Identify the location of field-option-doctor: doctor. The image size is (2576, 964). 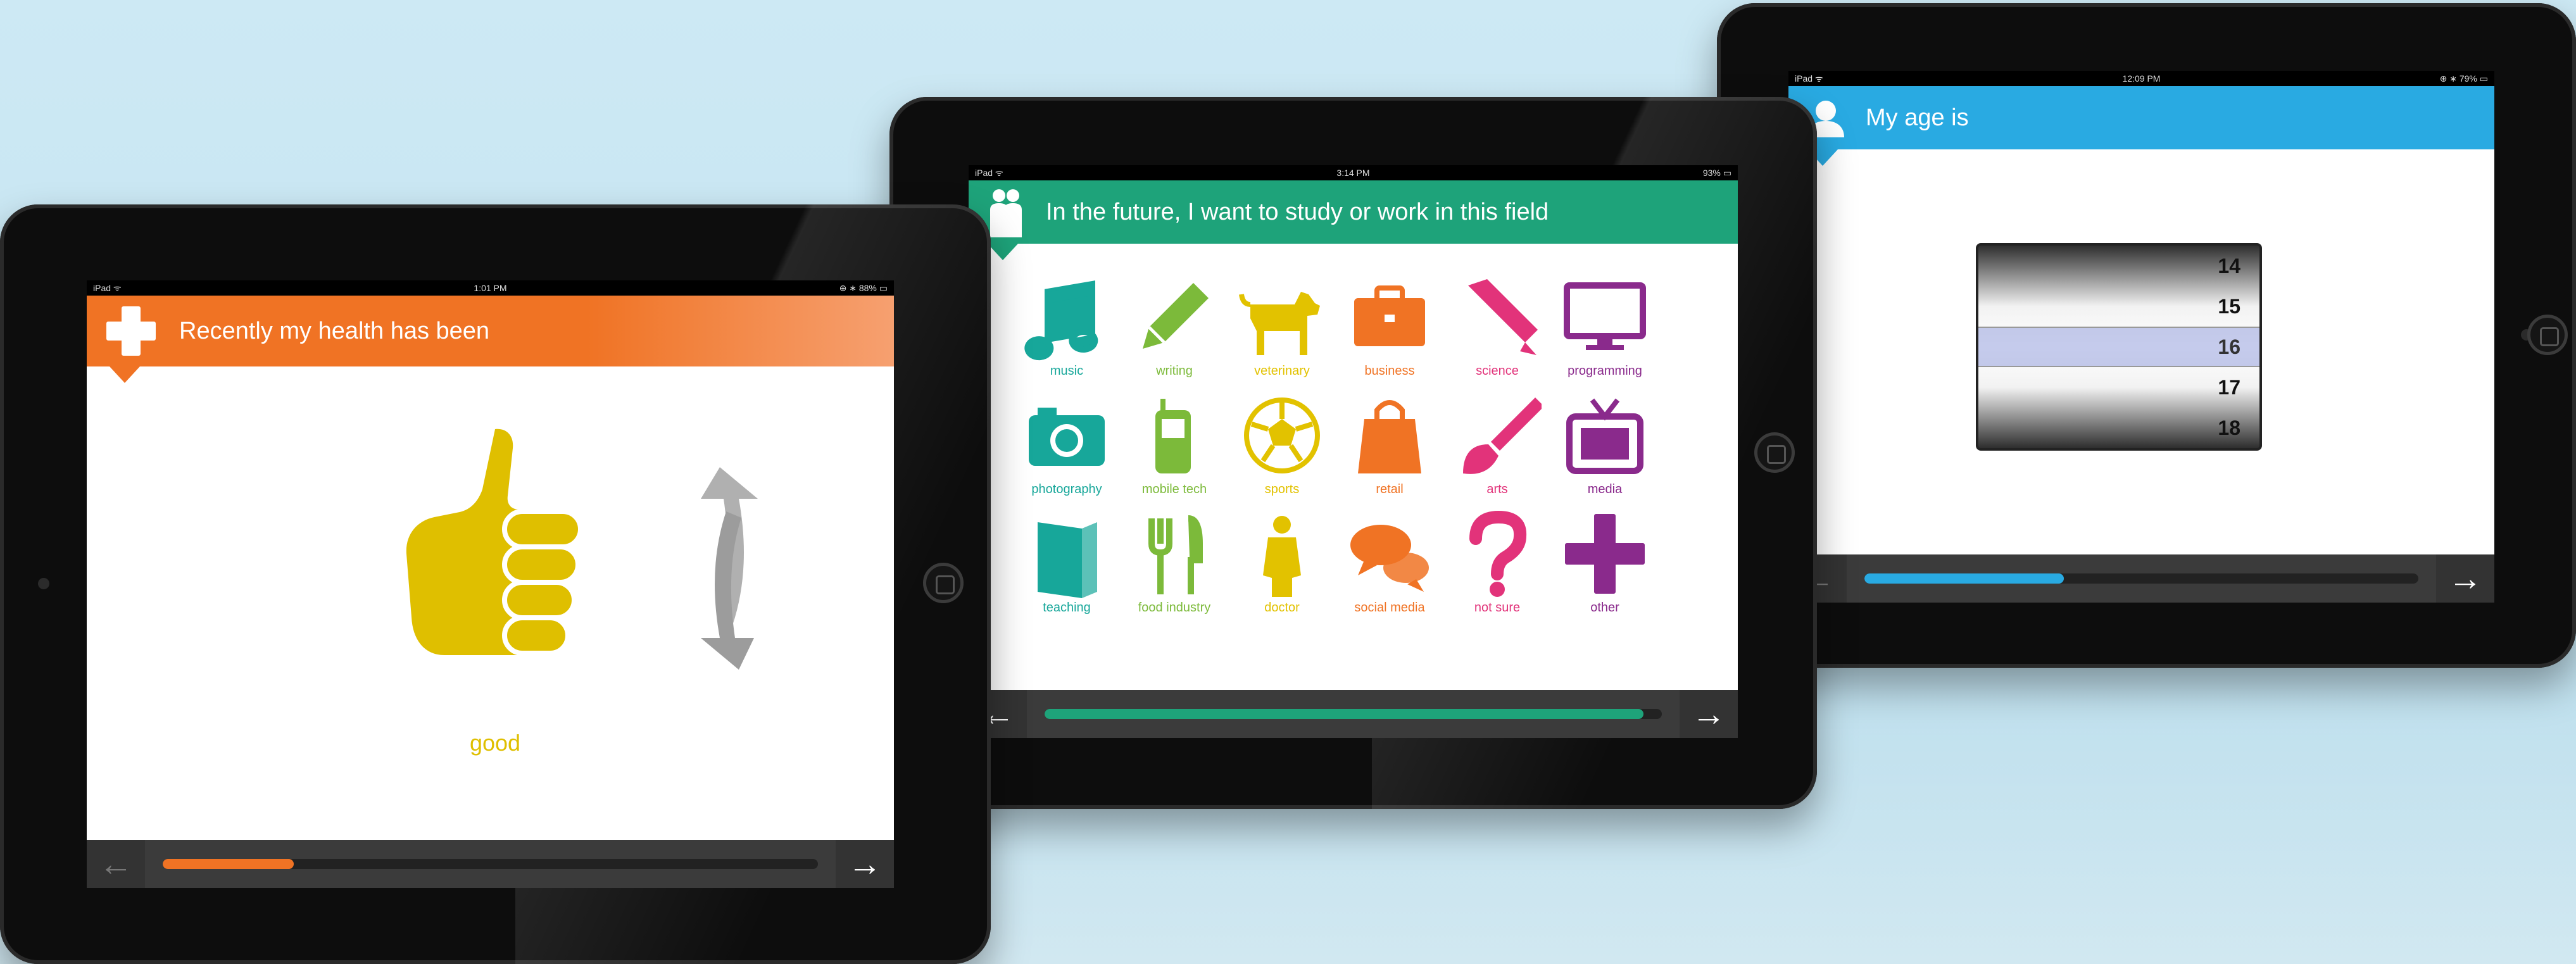
(1282, 562).